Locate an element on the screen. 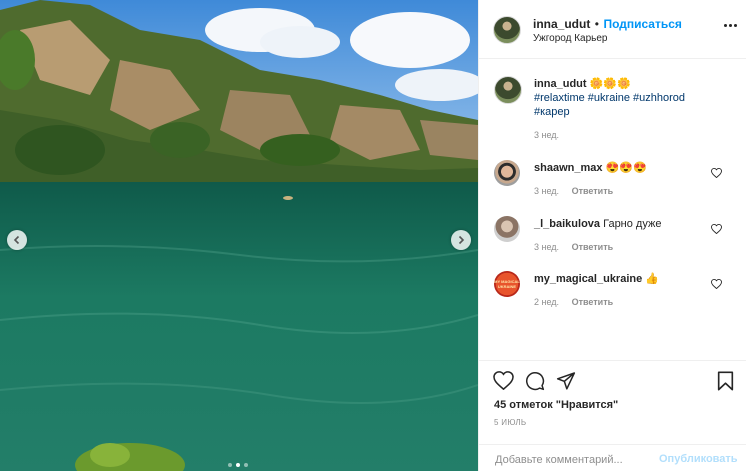 This screenshot has width=746, height=473. share-icon is located at coordinates (566, 380).